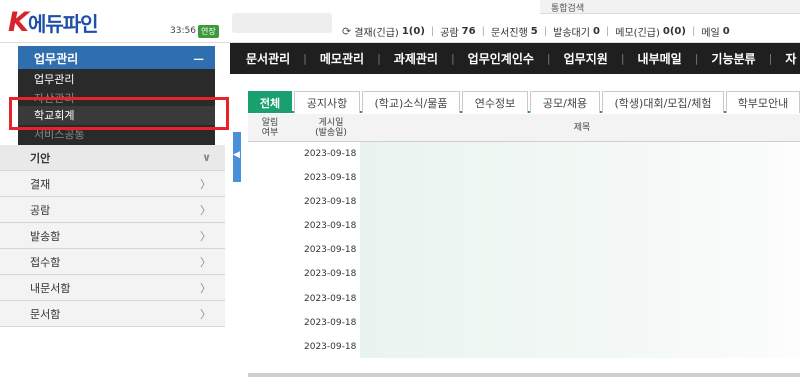 This screenshot has width=800, height=377. What do you see at coordinates (40, 210) in the screenshot?
I see `sidebar-item-label: 공람` at bounding box center [40, 210].